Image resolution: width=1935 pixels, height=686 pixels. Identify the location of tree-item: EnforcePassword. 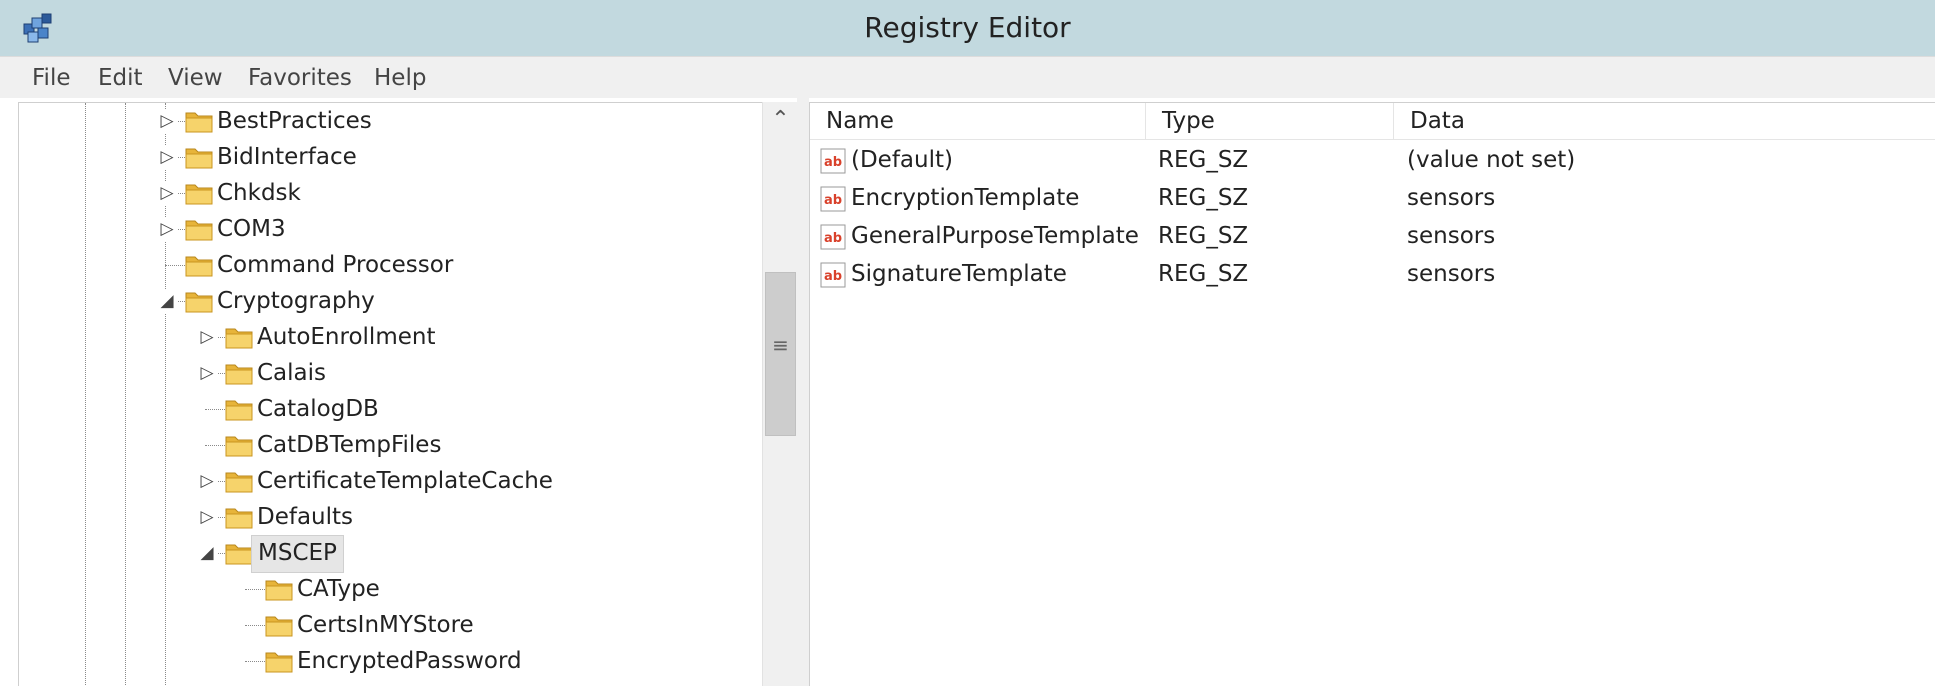
(391, 682).